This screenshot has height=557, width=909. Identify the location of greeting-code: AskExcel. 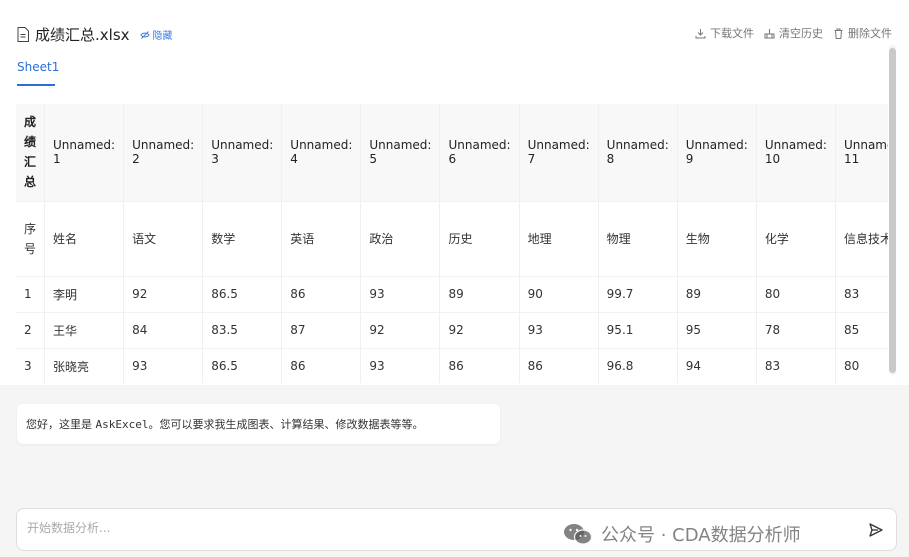
(122, 424).